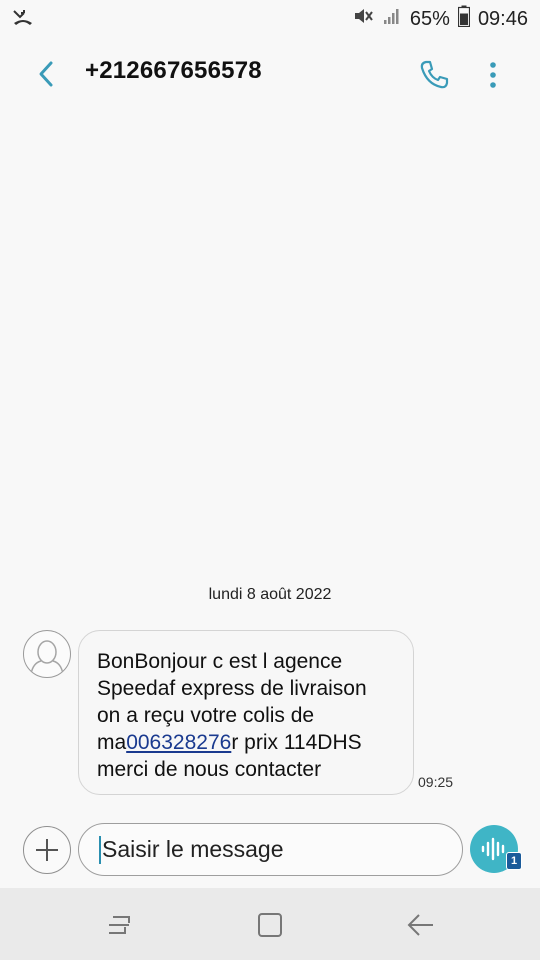  I want to click on clock: 09:46, so click(502, 18).